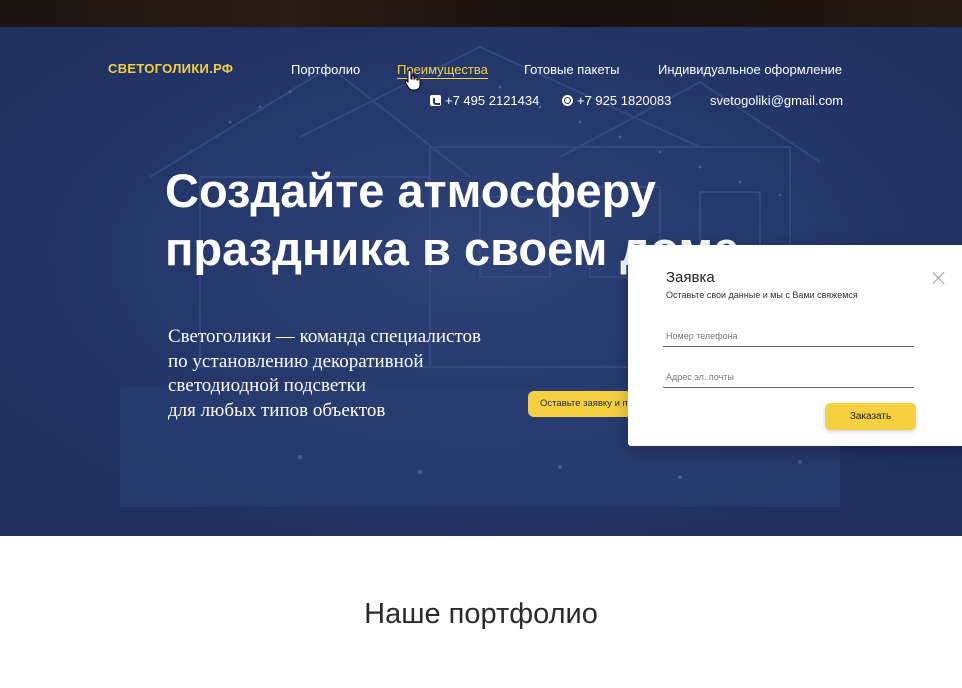  Describe the element at coordinates (481, 13) in the screenshot. I see `top-image-strip` at that location.